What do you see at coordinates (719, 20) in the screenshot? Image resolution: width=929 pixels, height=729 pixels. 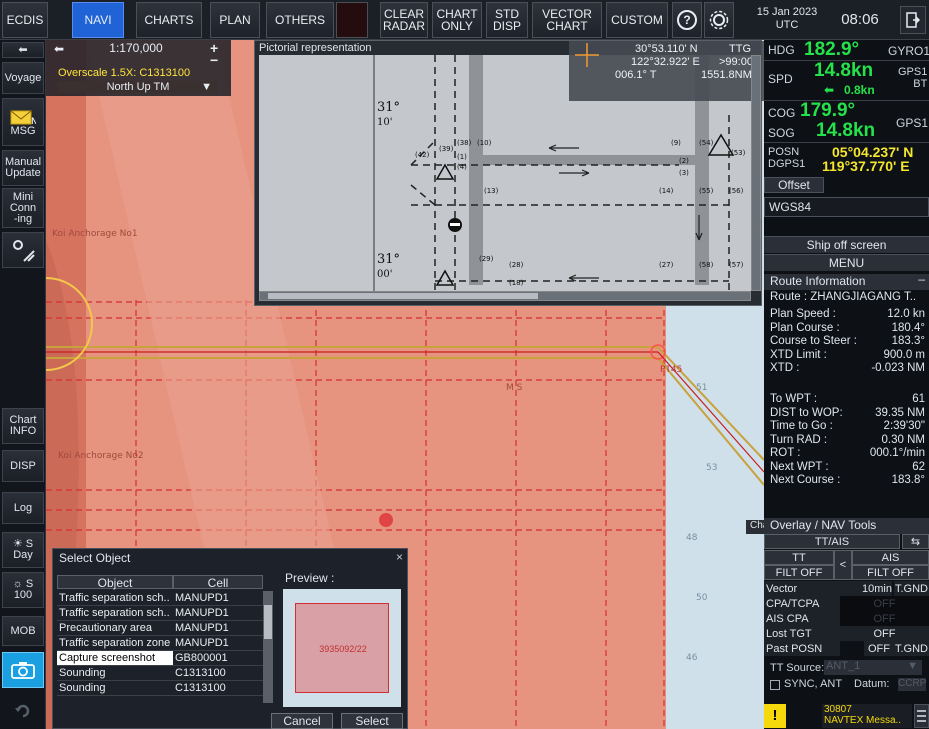 I see `settings-button` at bounding box center [719, 20].